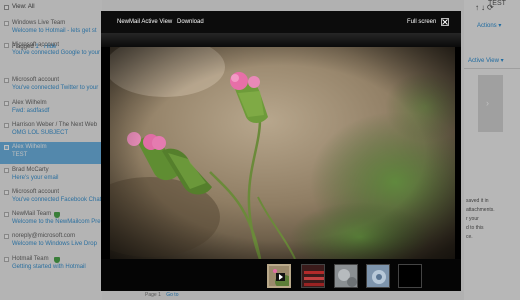 The image size is (520, 300). Describe the element at coordinates (281, 40) in the screenshot. I see `lightbox-header-gradient` at that location.